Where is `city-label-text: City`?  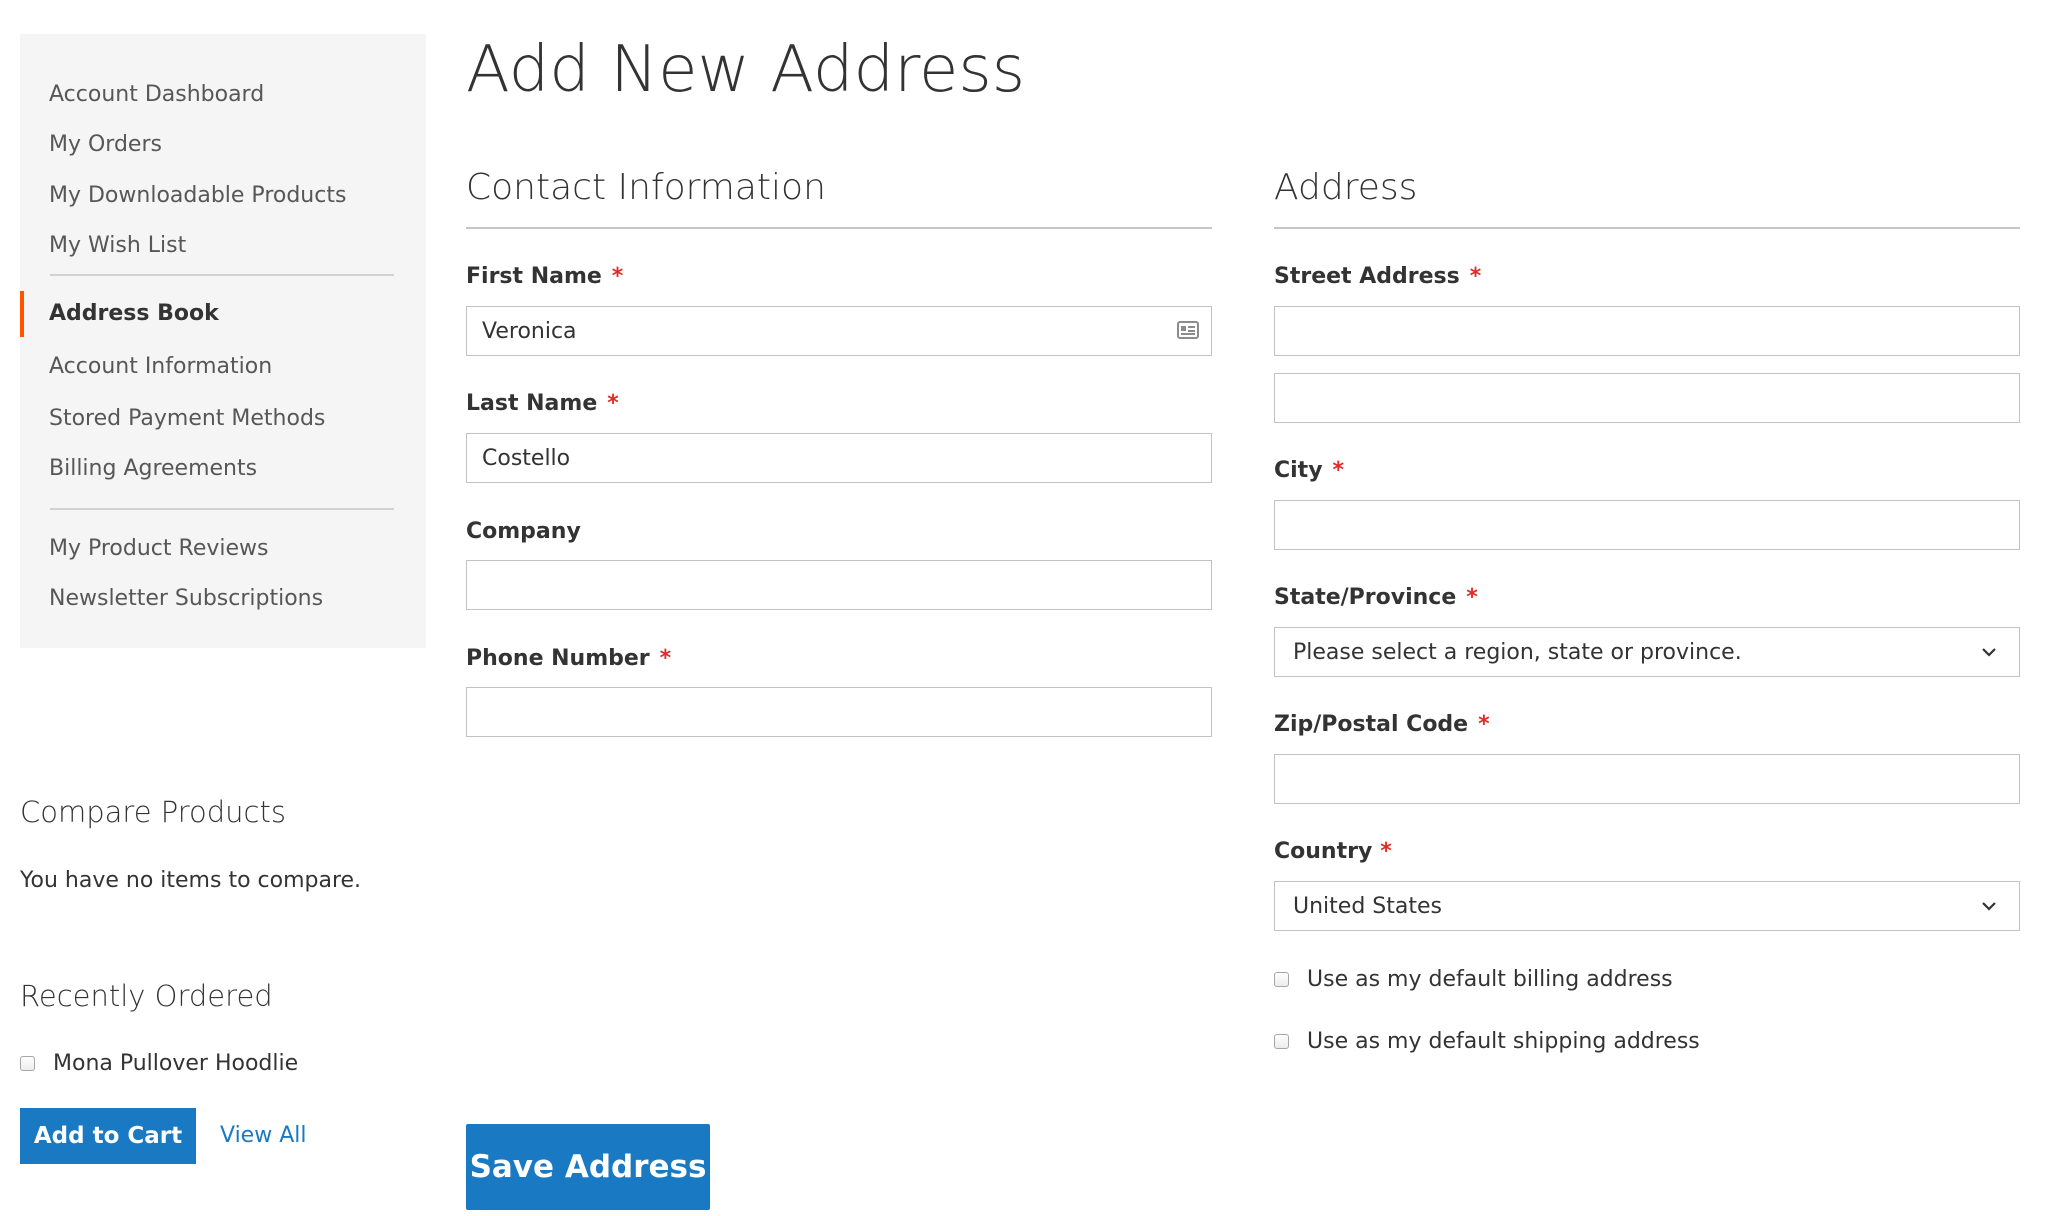
city-label-text: City is located at coordinates (1298, 470).